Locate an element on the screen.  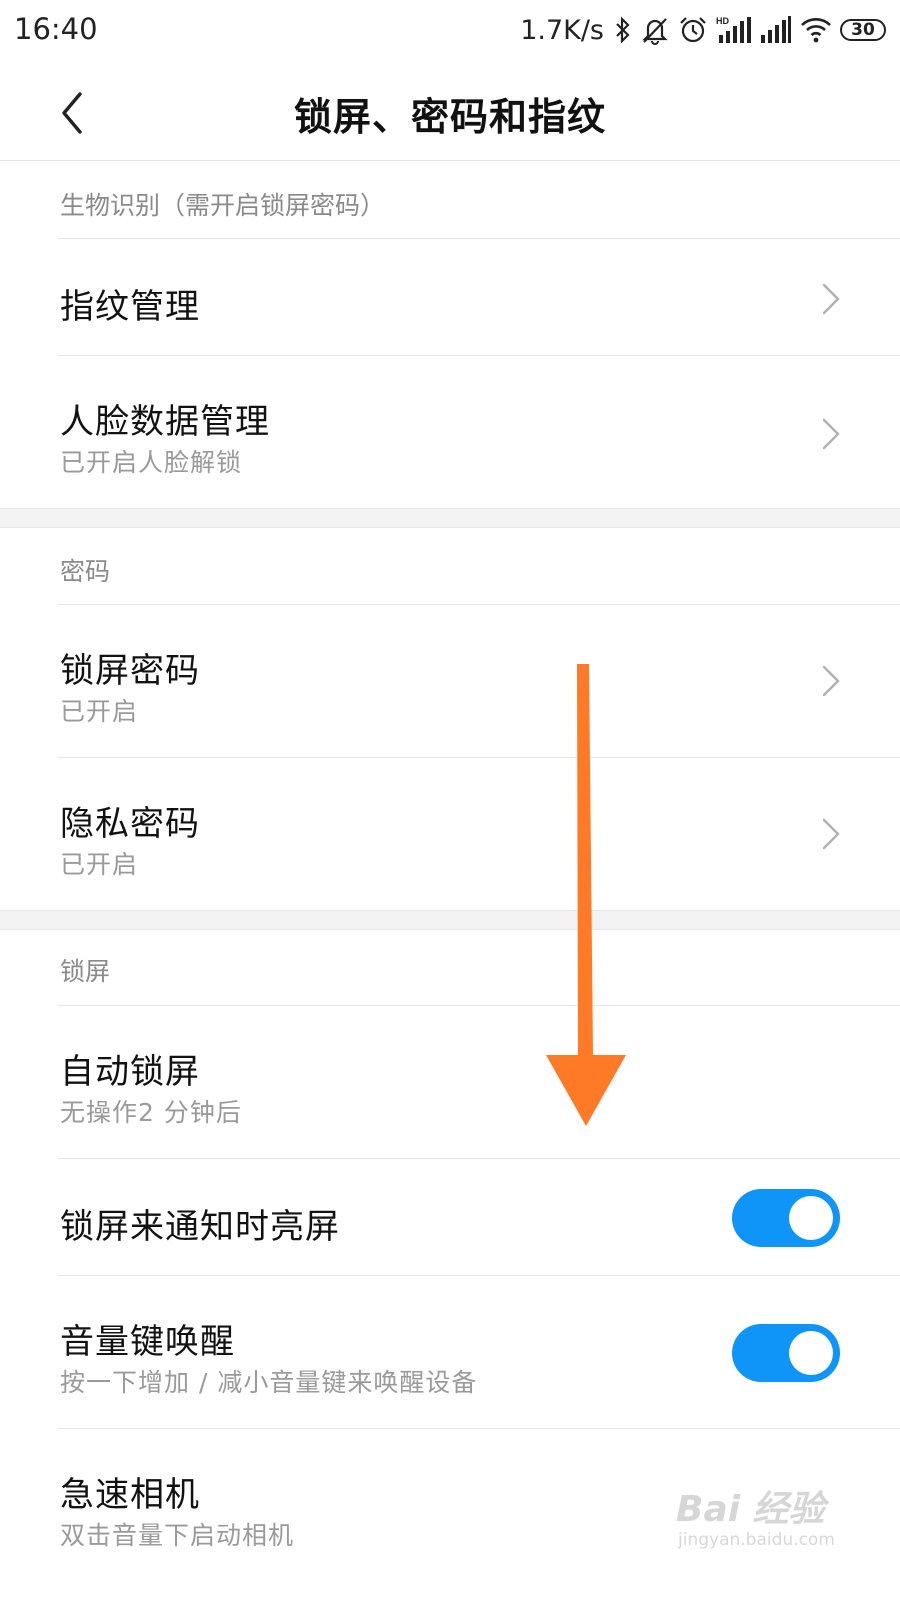
alarm-icon is located at coordinates (693, 30).